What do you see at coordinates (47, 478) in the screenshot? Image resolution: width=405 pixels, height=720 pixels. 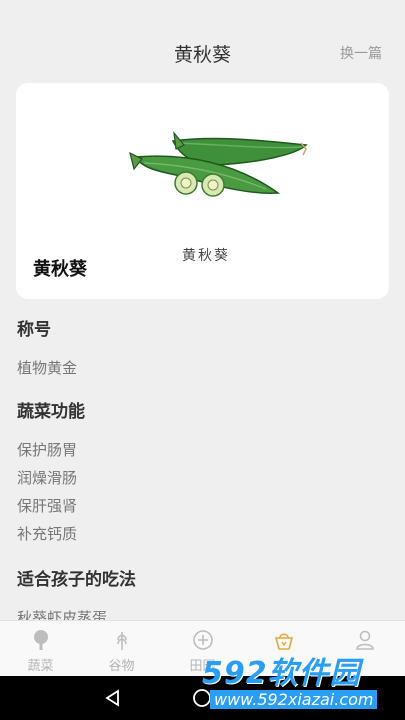 I see `list-item: 润燥滑肠` at bounding box center [47, 478].